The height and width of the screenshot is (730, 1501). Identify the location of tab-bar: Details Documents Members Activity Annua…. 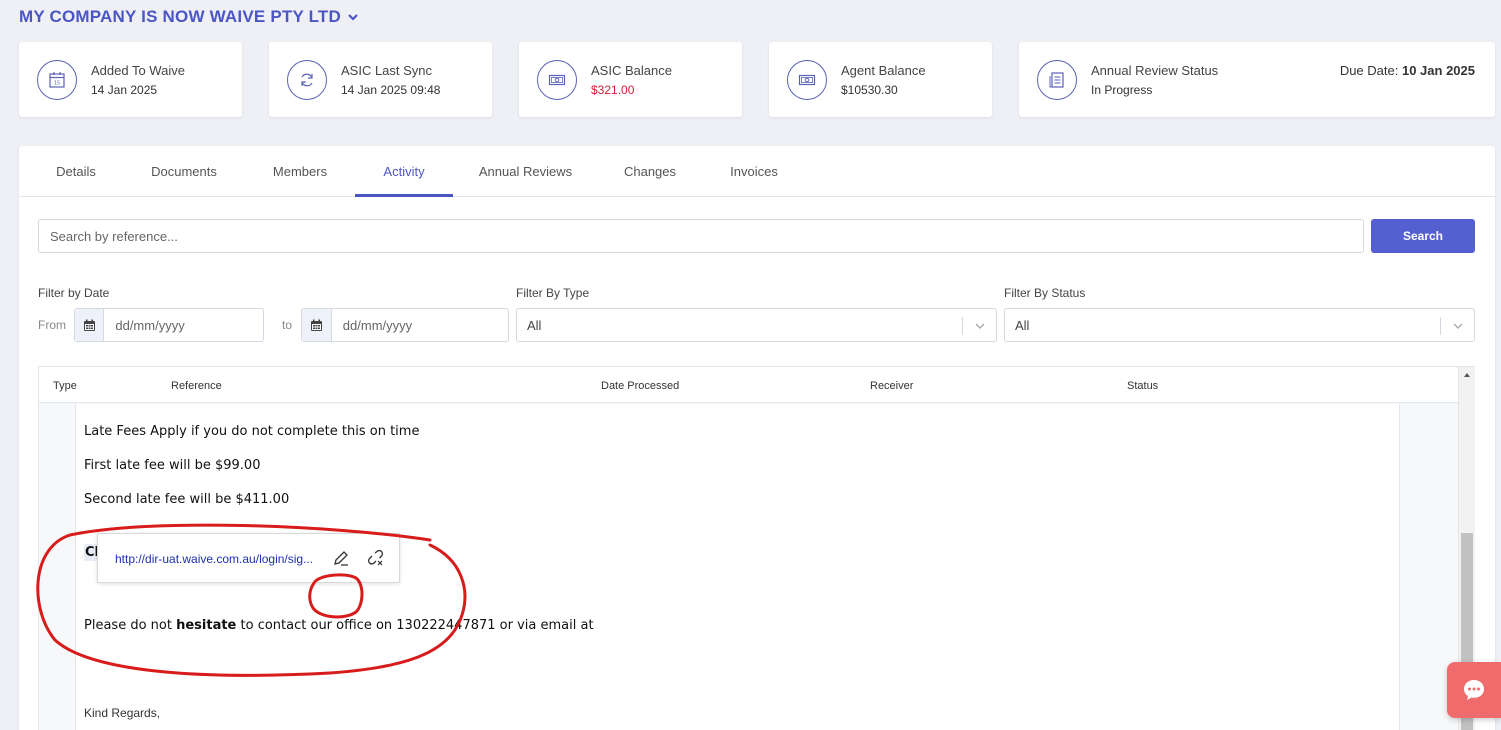
(757, 171).